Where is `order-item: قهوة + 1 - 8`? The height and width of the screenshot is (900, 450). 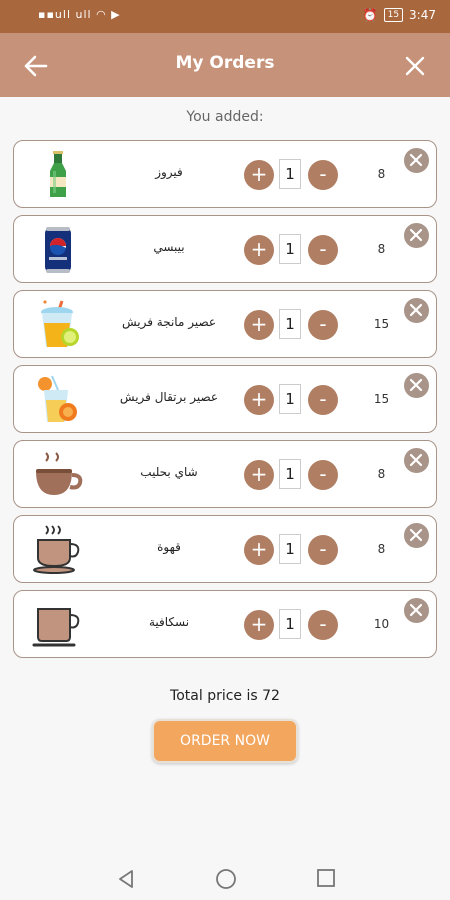 order-item: قهوة + 1 - 8 is located at coordinates (225, 549).